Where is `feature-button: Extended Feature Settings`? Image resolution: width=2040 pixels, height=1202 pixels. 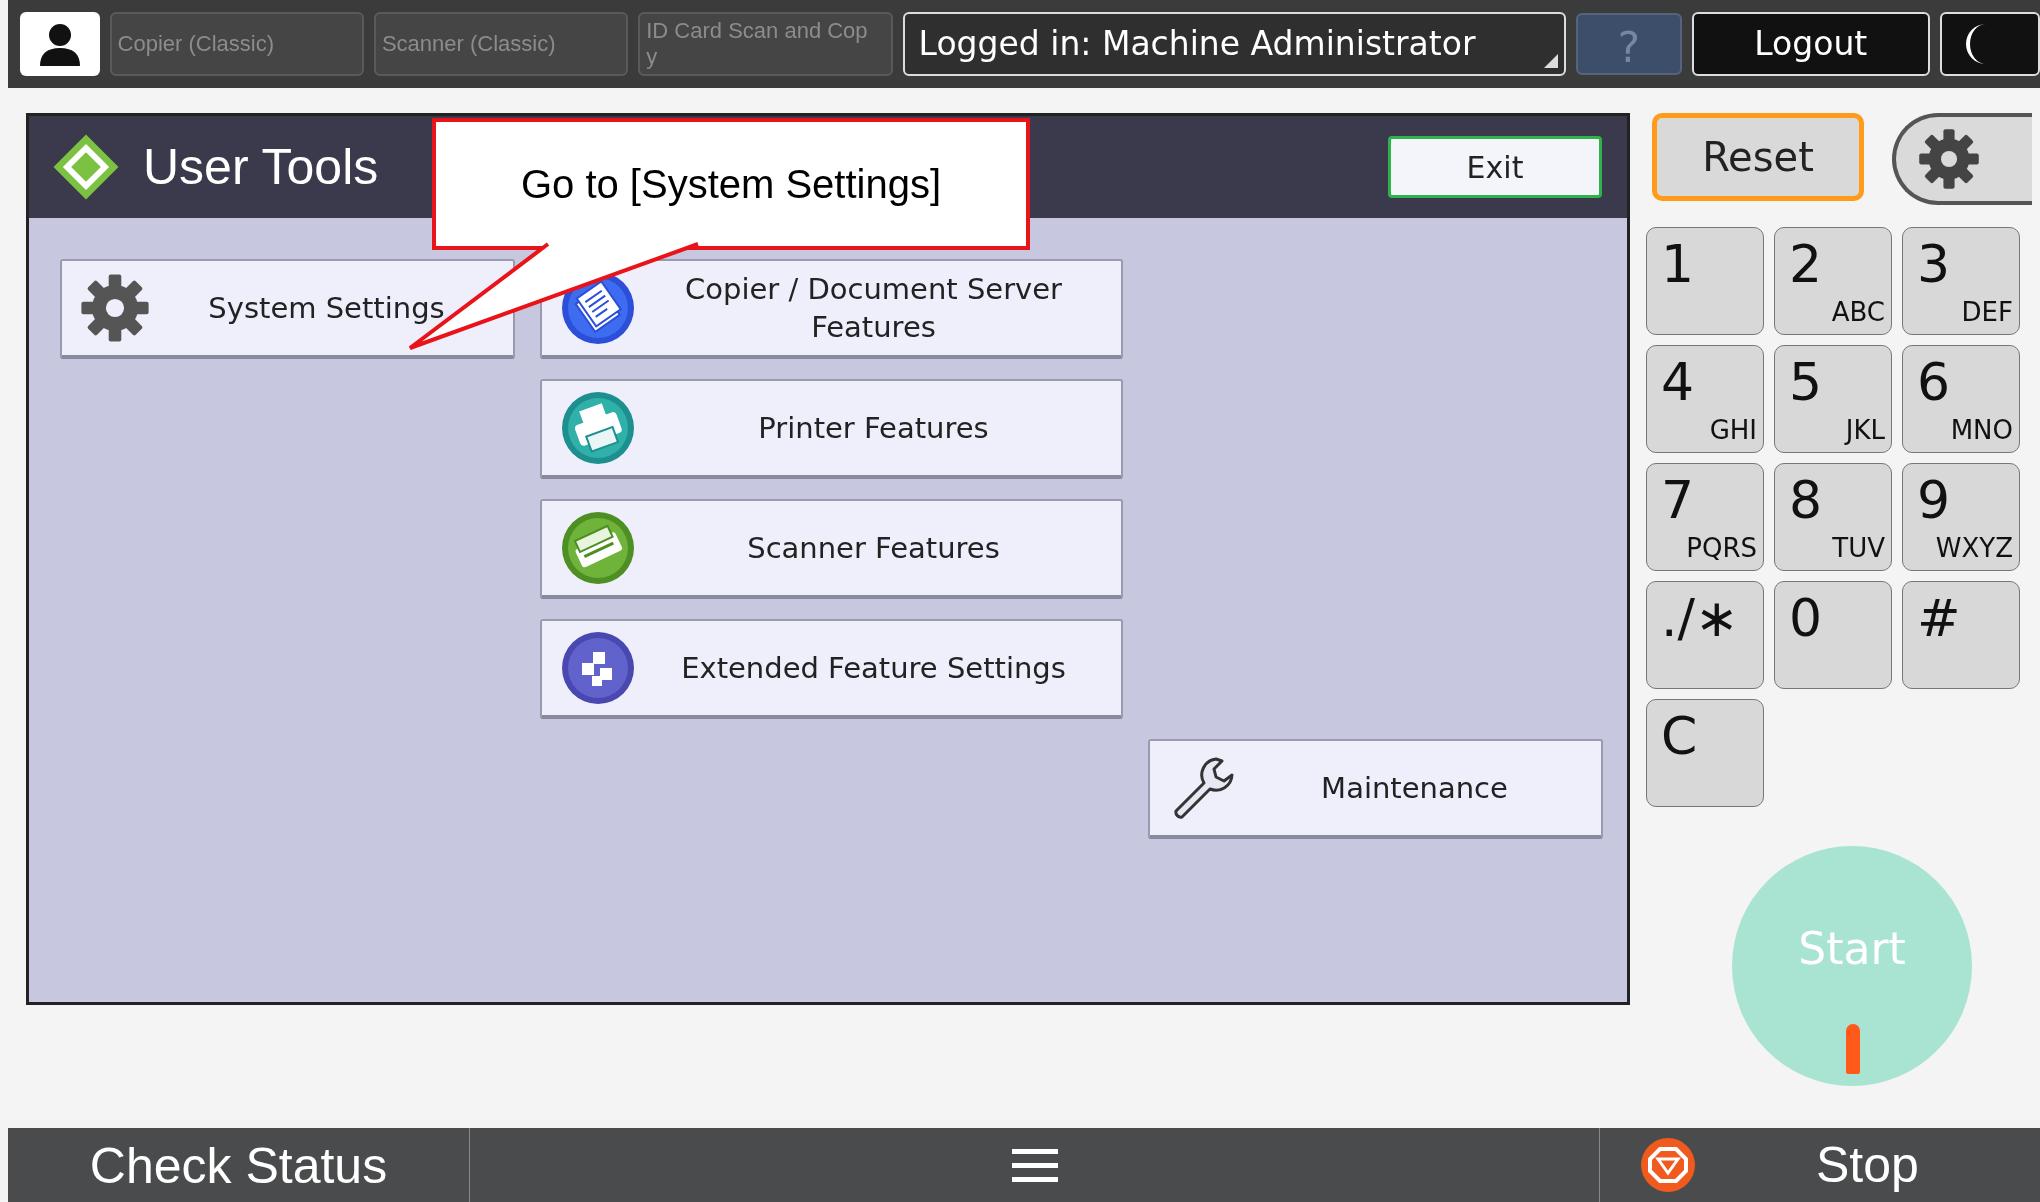
feature-button: Extended Feature Settings is located at coordinates (831, 669).